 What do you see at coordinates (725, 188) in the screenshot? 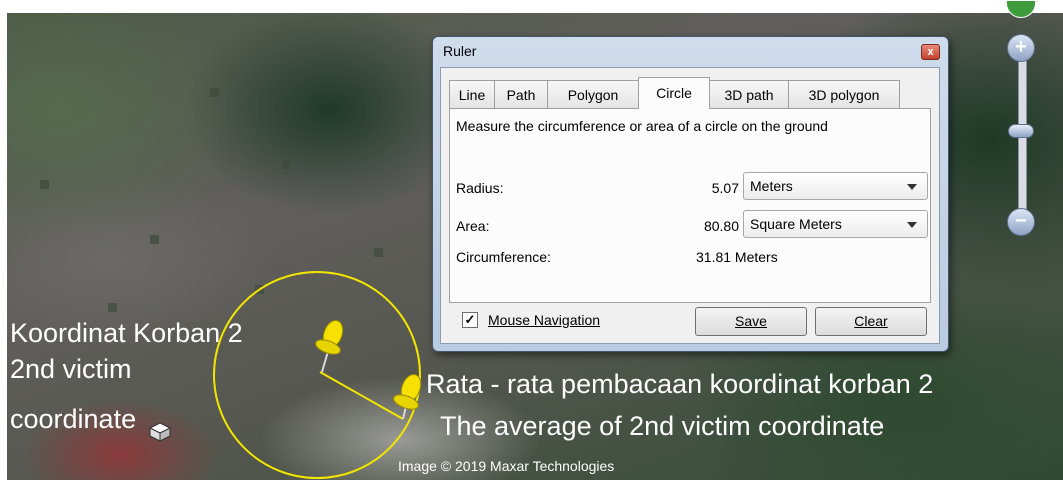
I see `radius-value: 5.07` at bounding box center [725, 188].